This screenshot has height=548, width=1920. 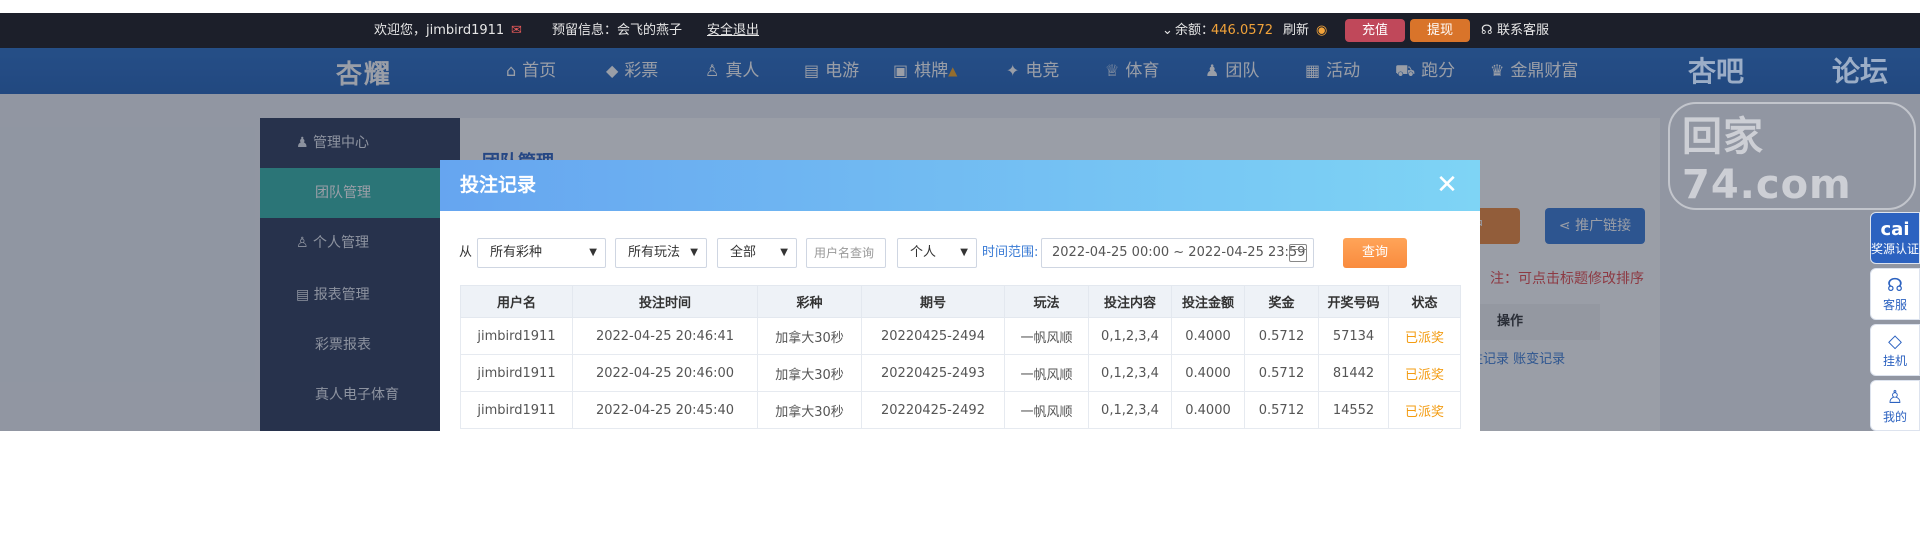 What do you see at coordinates (1353, 336) in the screenshot?
I see `table-cell: 57134` at bounding box center [1353, 336].